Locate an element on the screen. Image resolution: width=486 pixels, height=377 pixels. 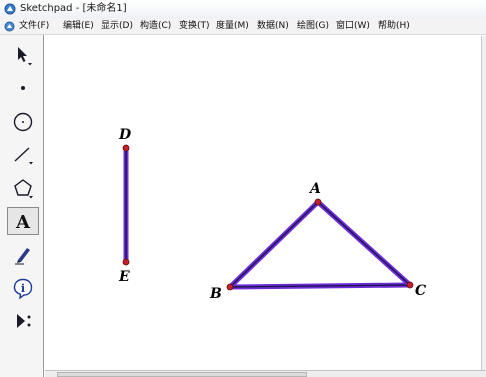
menu-window: 窗口(W) is located at coordinates (353, 26).